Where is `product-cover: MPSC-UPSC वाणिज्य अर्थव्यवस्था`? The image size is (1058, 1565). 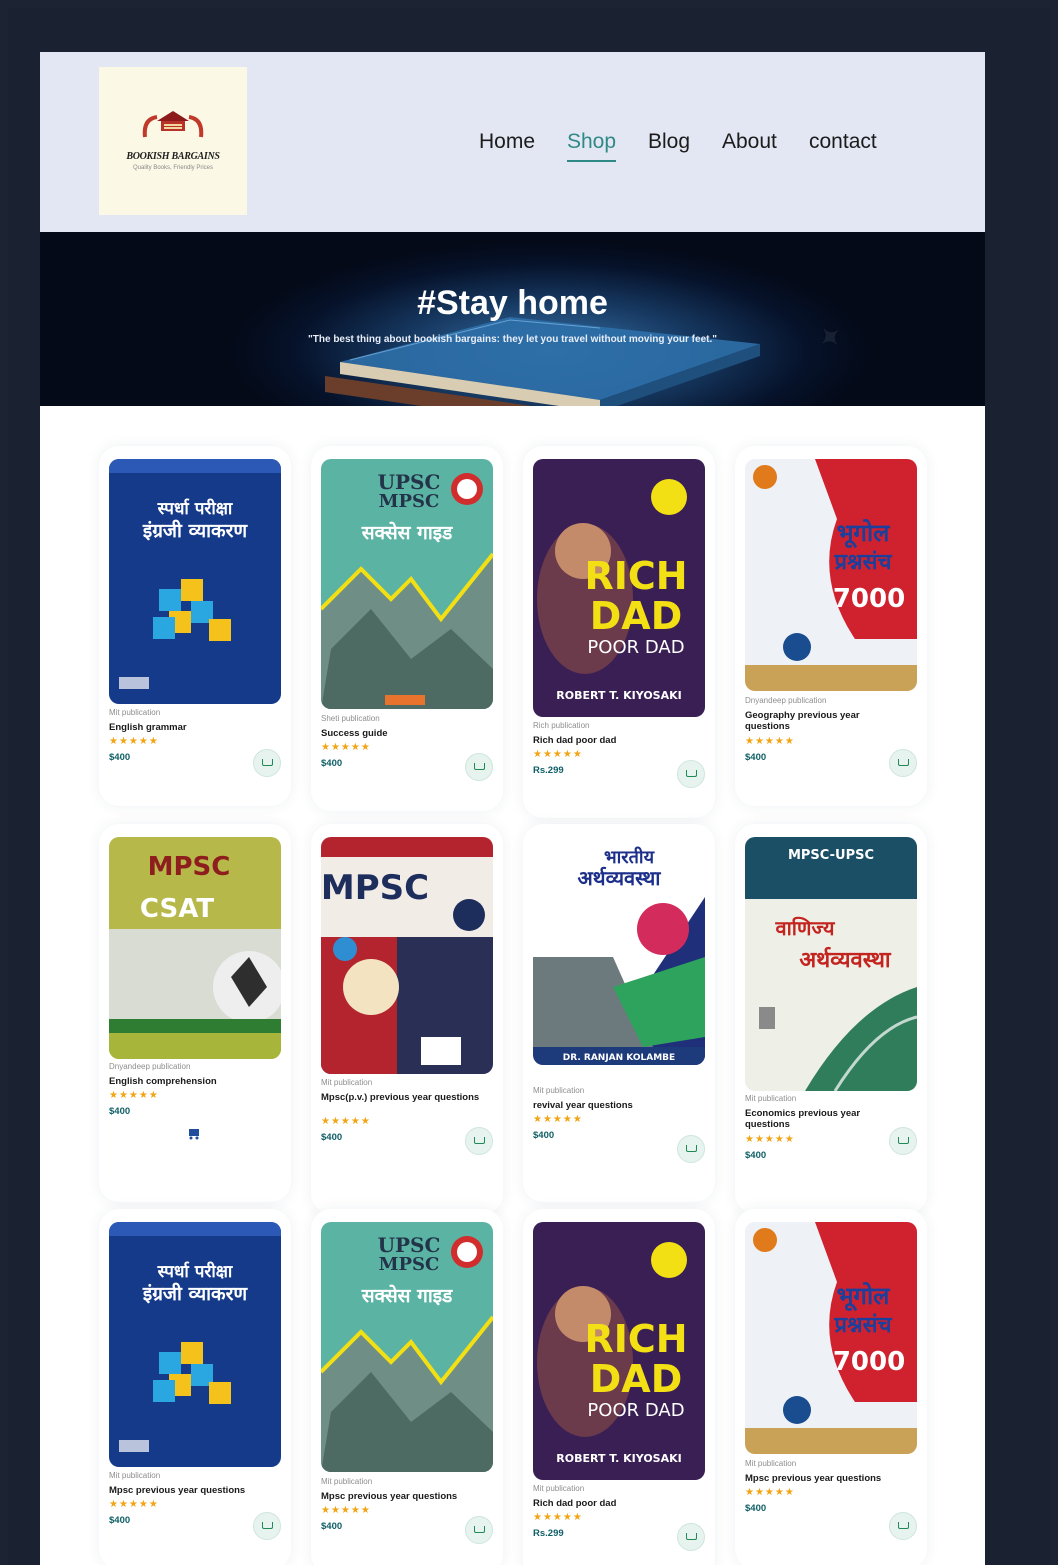 product-cover: MPSC-UPSC वाणिज्य अर्थव्यवस्था is located at coordinates (831, 964).